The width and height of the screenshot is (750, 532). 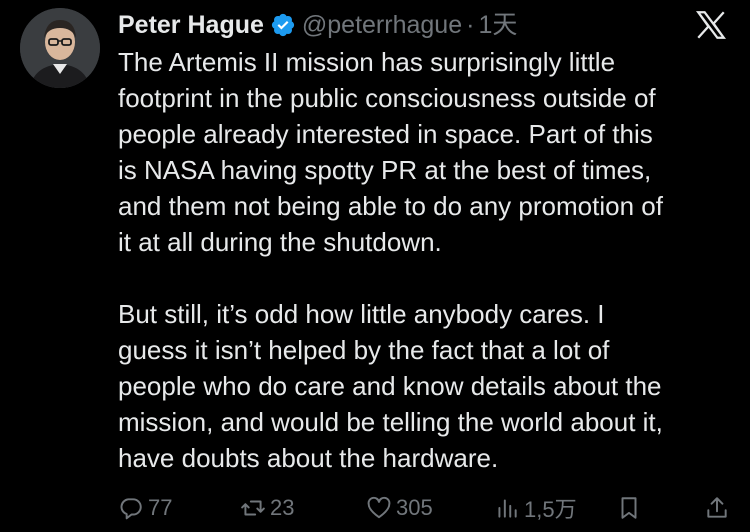 What do you see at coordinates (379, 507) in the screenshot?
I see `heart-icon` at bounding box center [379, 507].